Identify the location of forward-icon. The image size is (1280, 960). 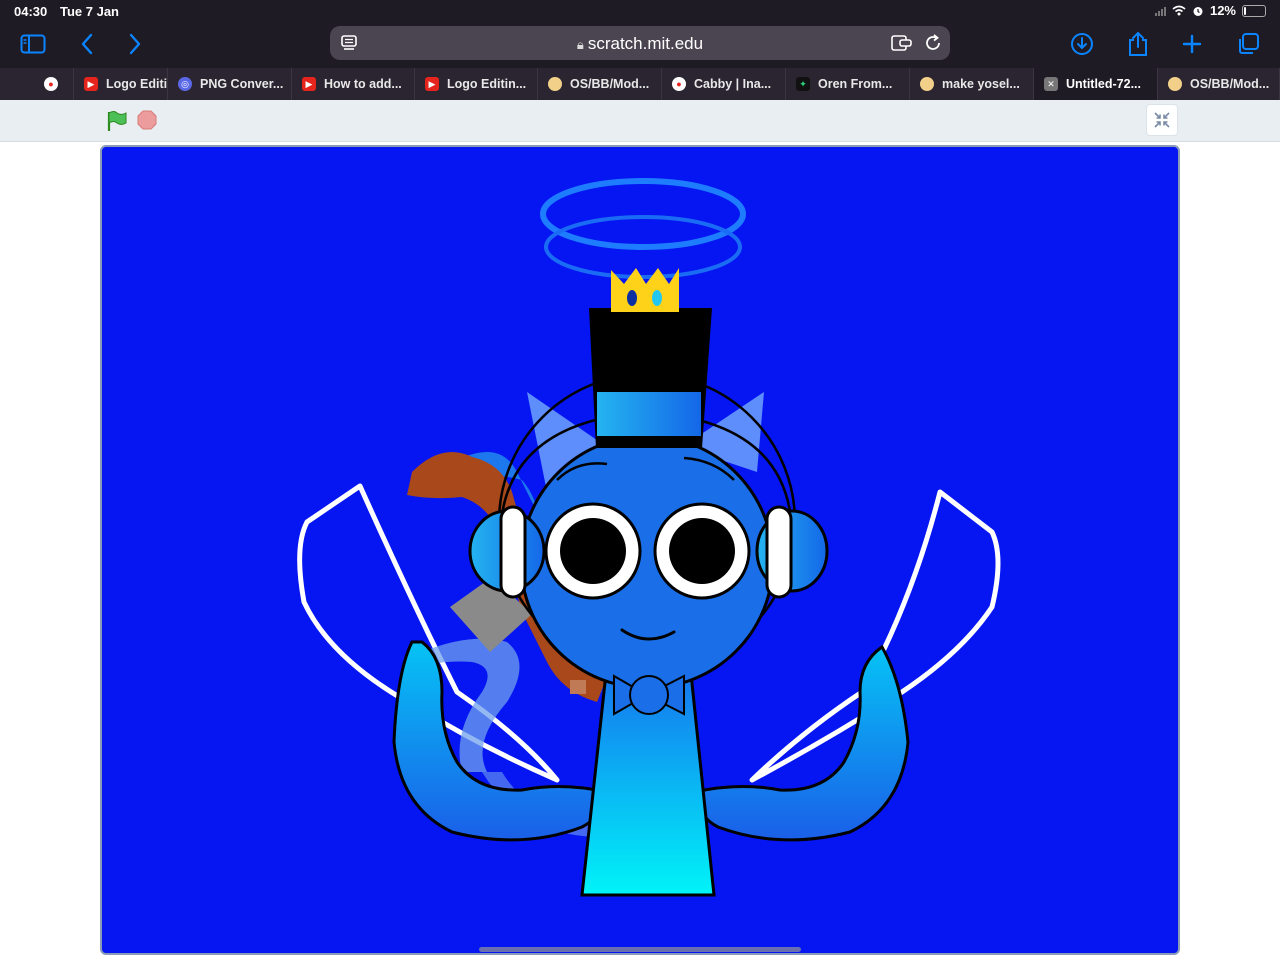
(135, 44).